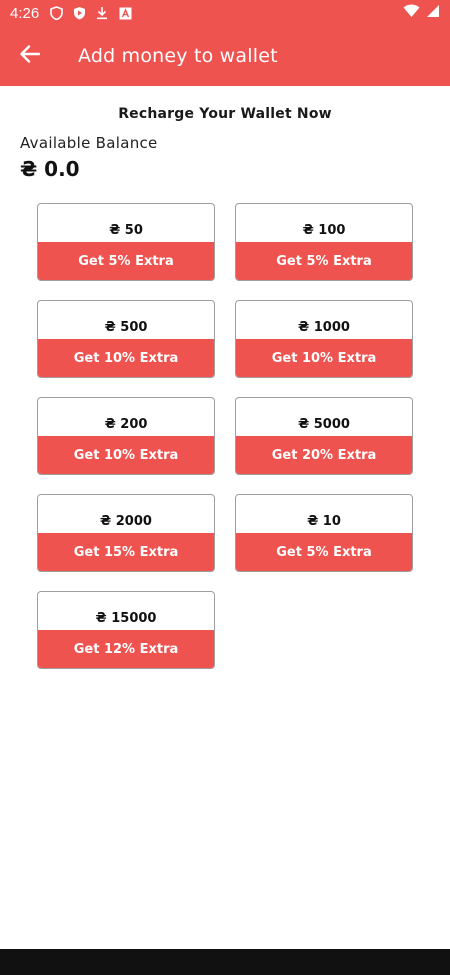  I want to click on offer-extra: Get 12% Extra, so click(126, 649).